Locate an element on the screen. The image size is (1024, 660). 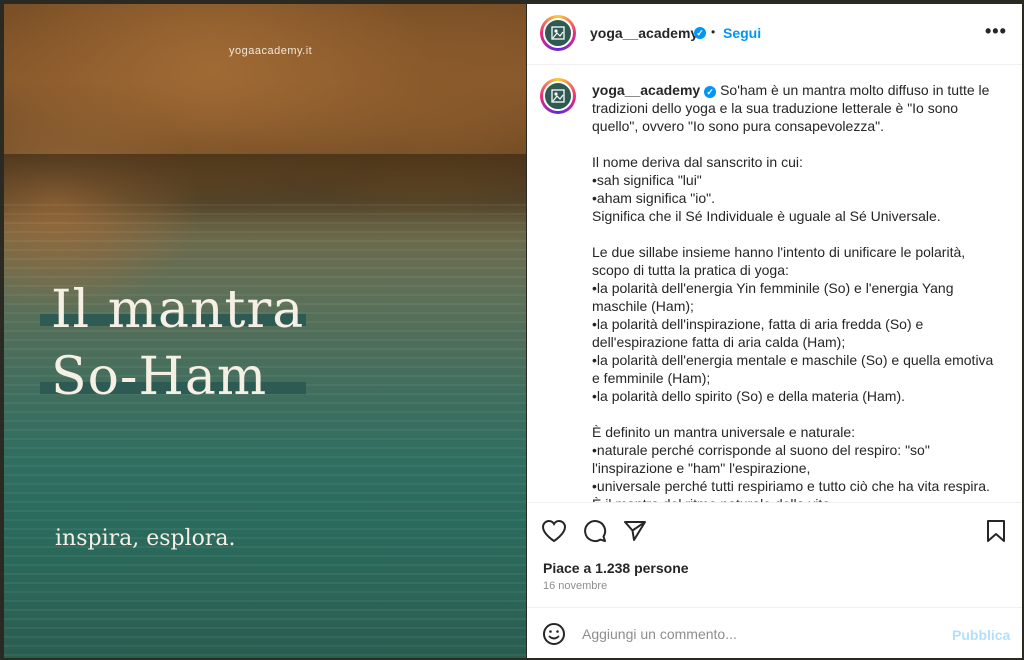
verified-badge-icon: ✓ is located at coordinates (700, 33).